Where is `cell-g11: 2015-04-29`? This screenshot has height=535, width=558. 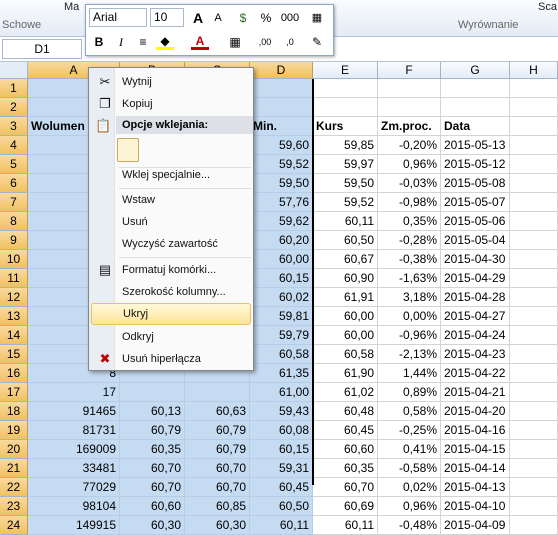
cell-g11: 2015-04-29 is located at coordinates (475, 278).